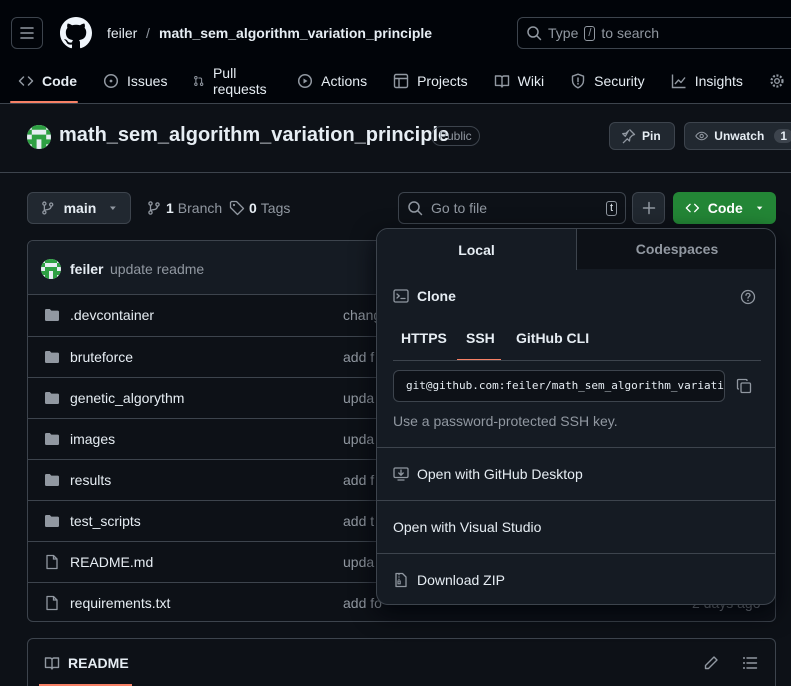 This screenshot has width=791, height=686. Describe the element at coordinates (79, 208) in the screenshot. I see `branch-selector: main` at that location.